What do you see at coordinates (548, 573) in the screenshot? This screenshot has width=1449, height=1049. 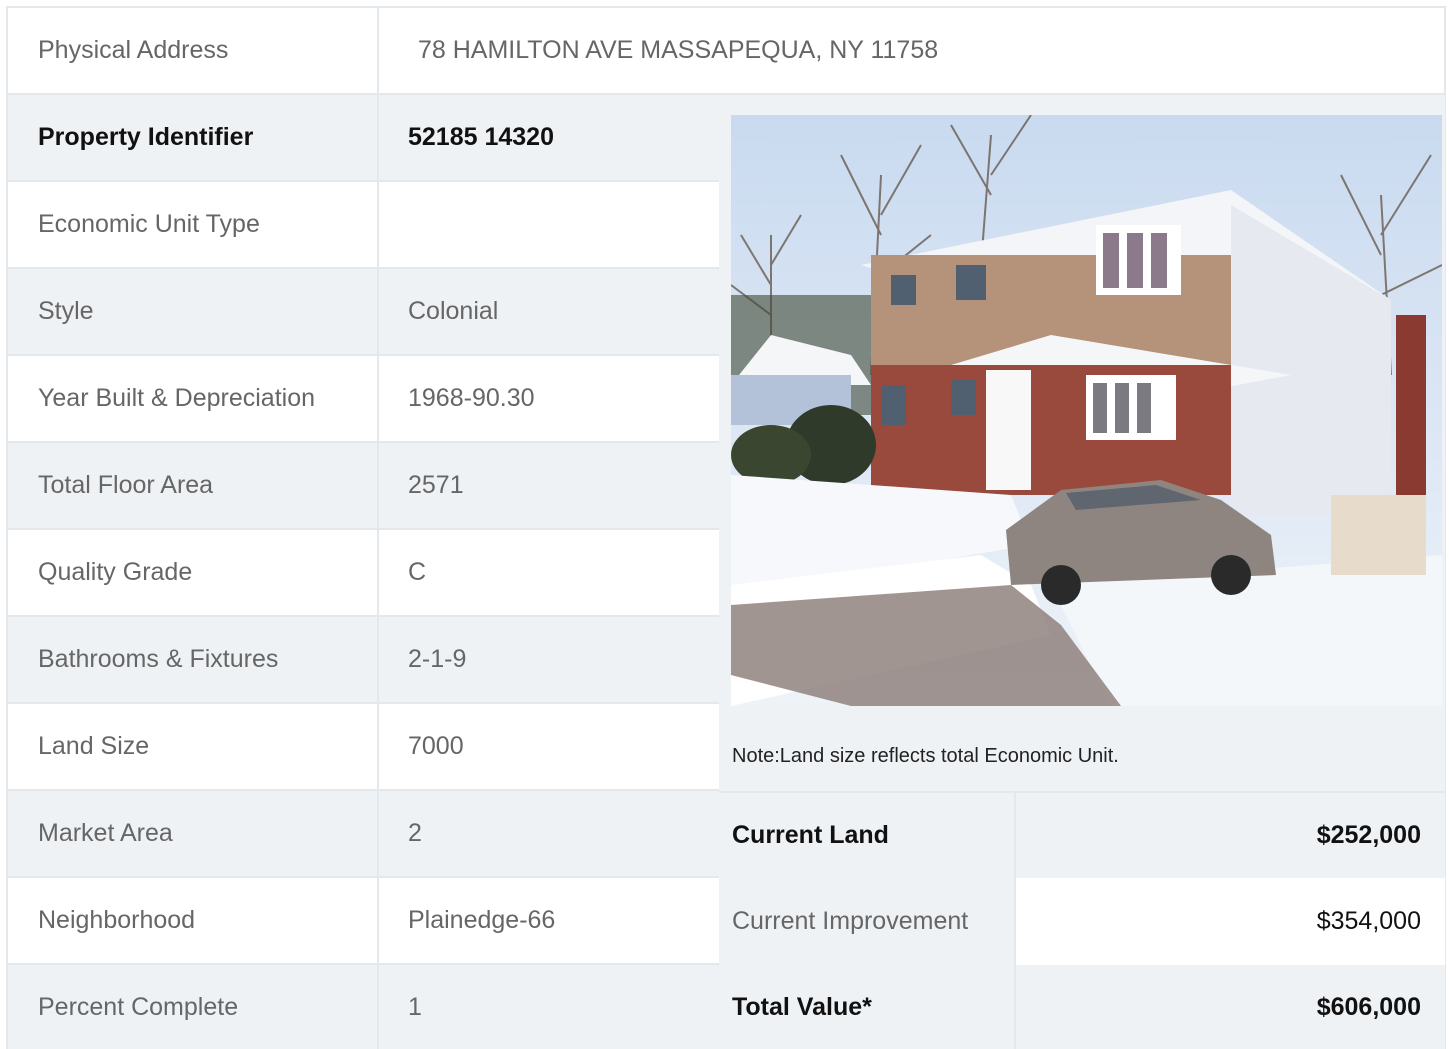 I see `quality-grade-value: C` at bounding box center [548, 573].